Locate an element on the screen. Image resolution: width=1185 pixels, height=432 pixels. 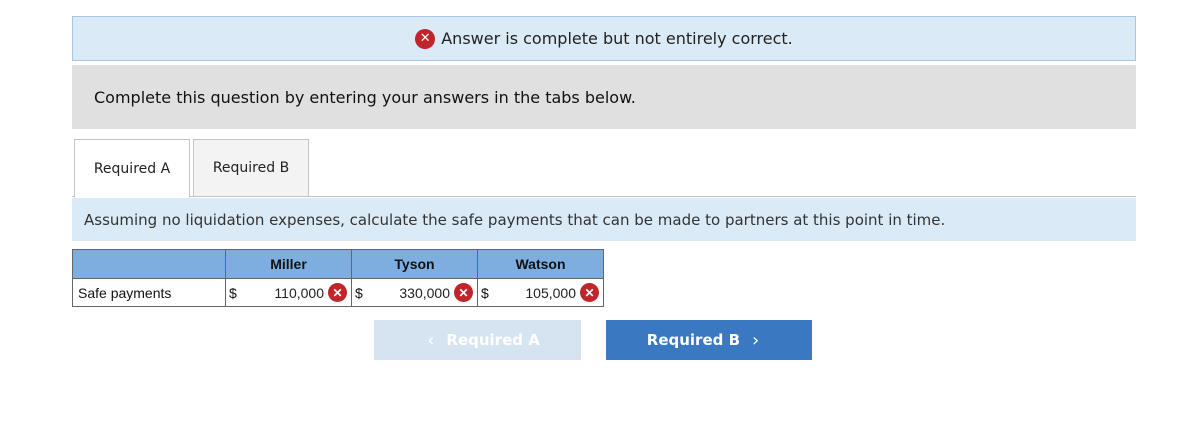
error-x-icon: ✕ is located at coordinates (425, 38).